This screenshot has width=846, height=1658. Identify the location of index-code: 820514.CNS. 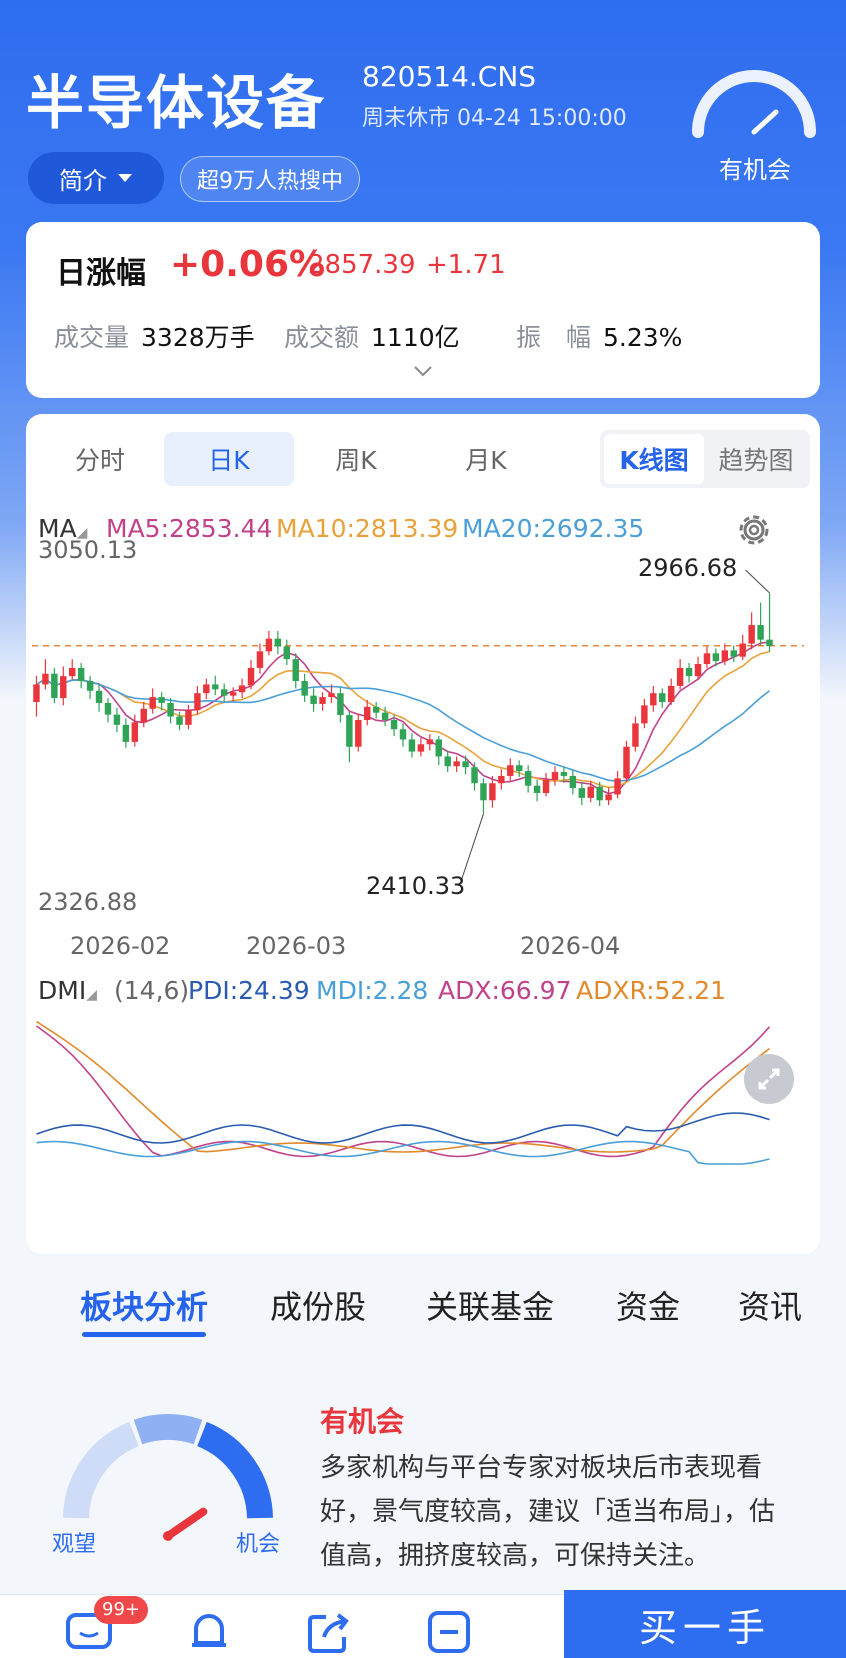
(449, 76).